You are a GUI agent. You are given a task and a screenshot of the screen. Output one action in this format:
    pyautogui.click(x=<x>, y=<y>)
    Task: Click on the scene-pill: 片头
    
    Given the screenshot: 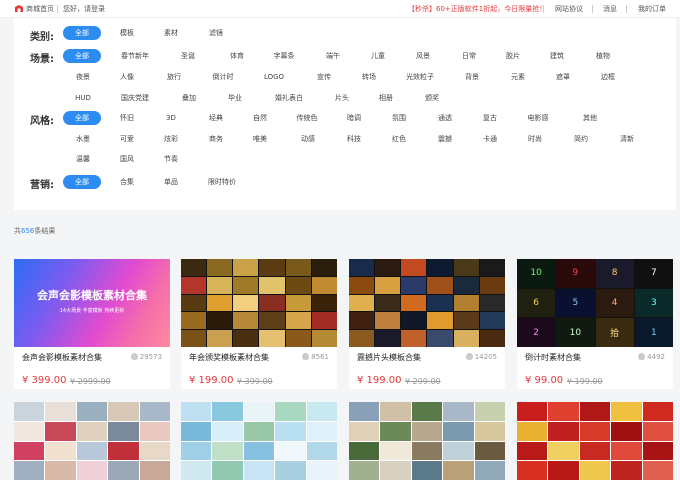 What is the action you would take?
    pyautogui.click(x=342, y=98)
    